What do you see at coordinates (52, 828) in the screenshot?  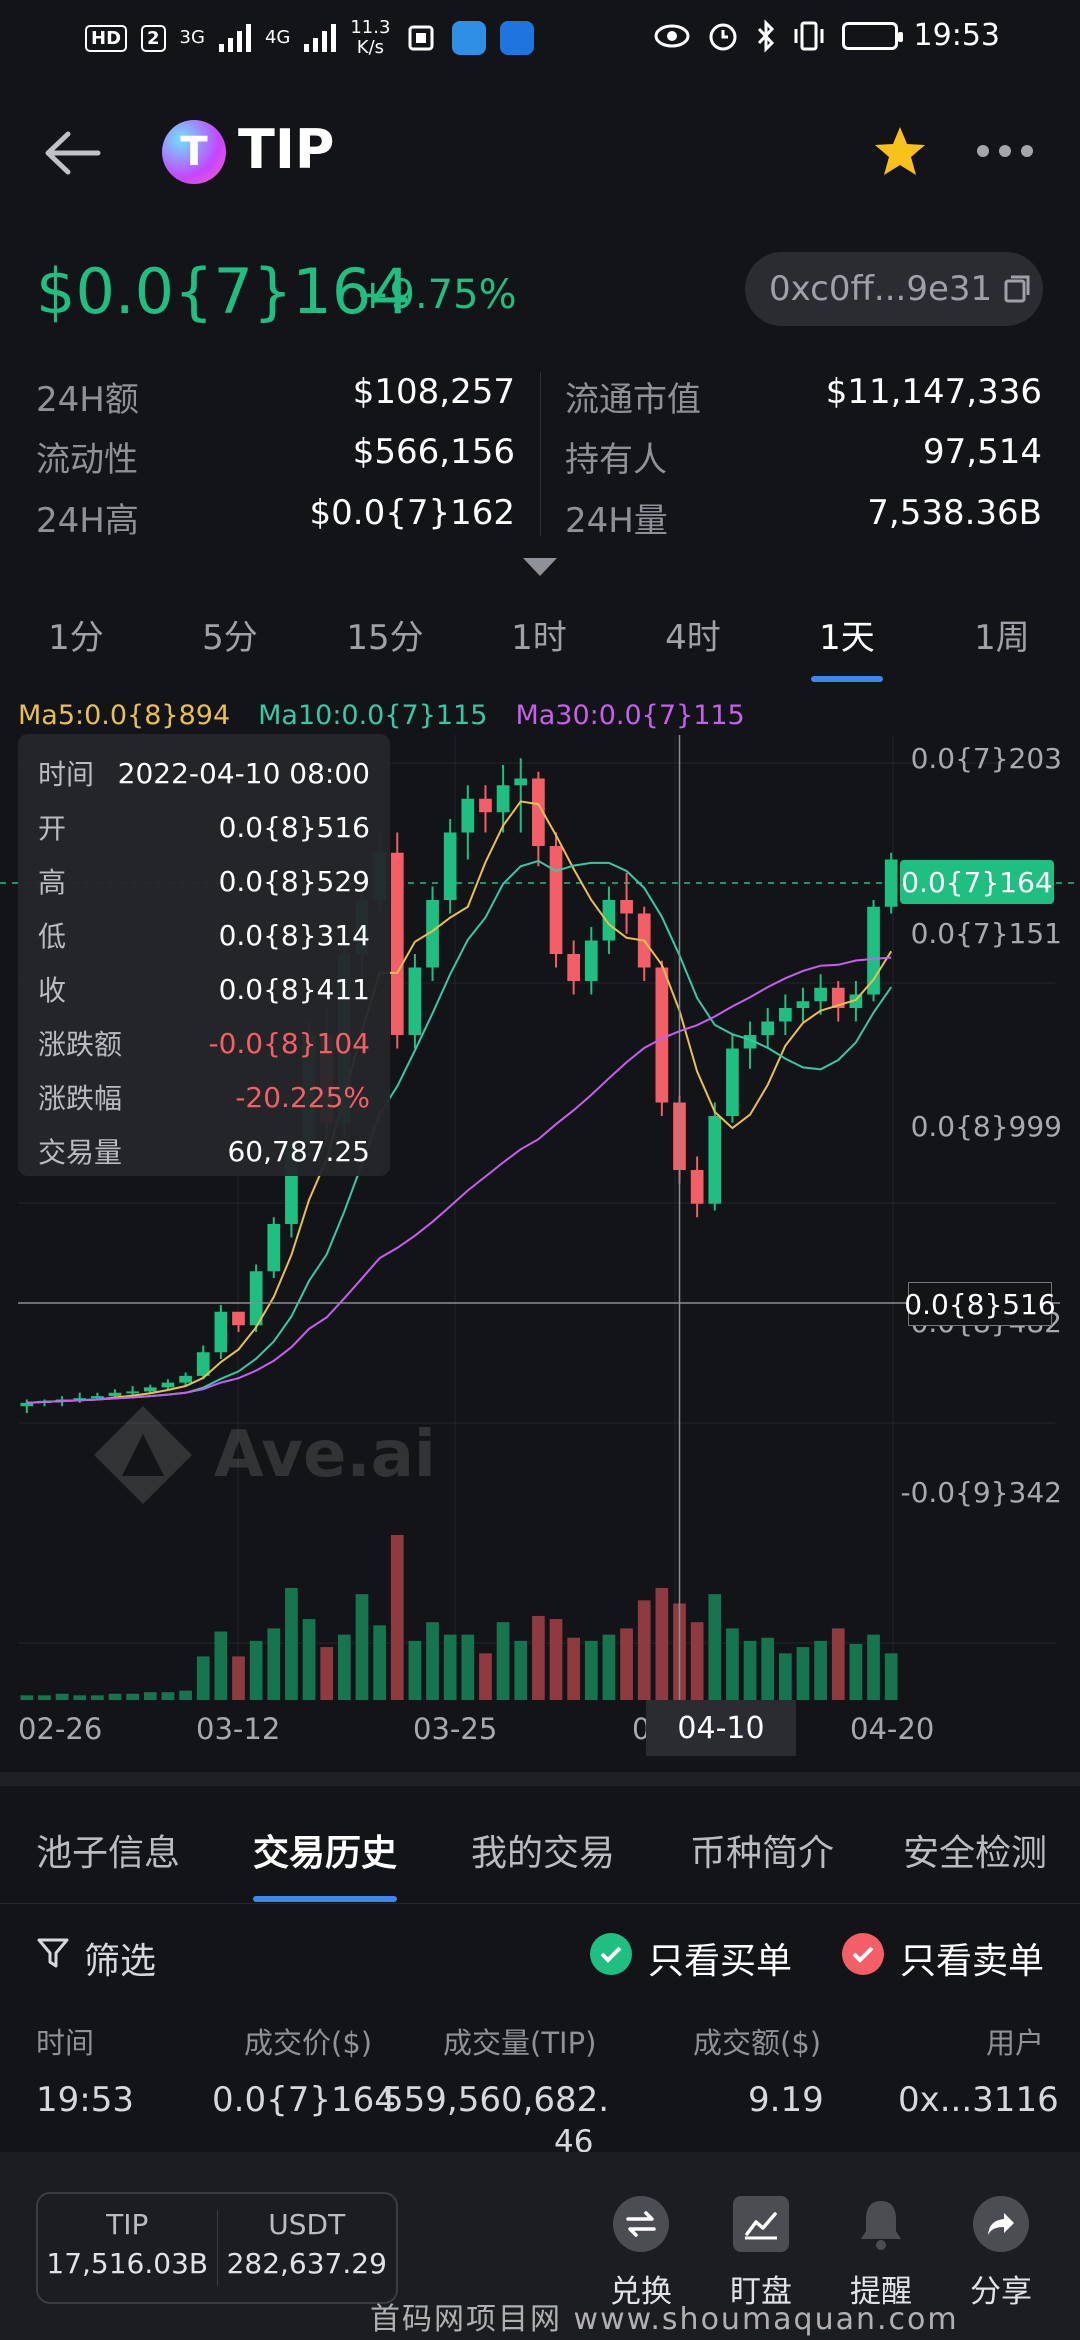 I see `ohlc-label: 开` at bounding box center [52, 828].